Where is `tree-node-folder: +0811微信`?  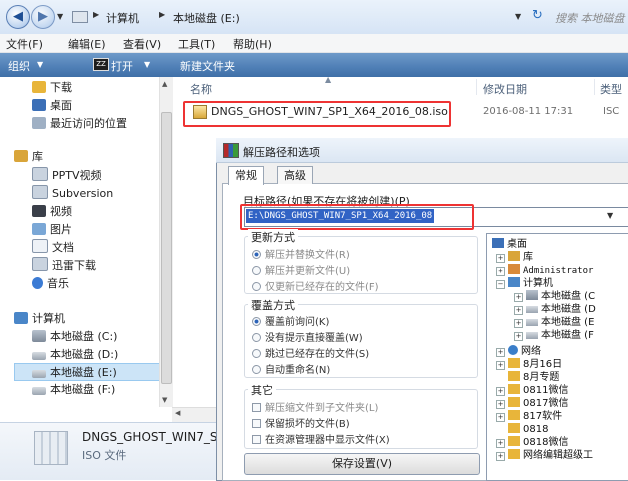
tree-node-folder: +0811微信 is located at coordinates (532, 390).